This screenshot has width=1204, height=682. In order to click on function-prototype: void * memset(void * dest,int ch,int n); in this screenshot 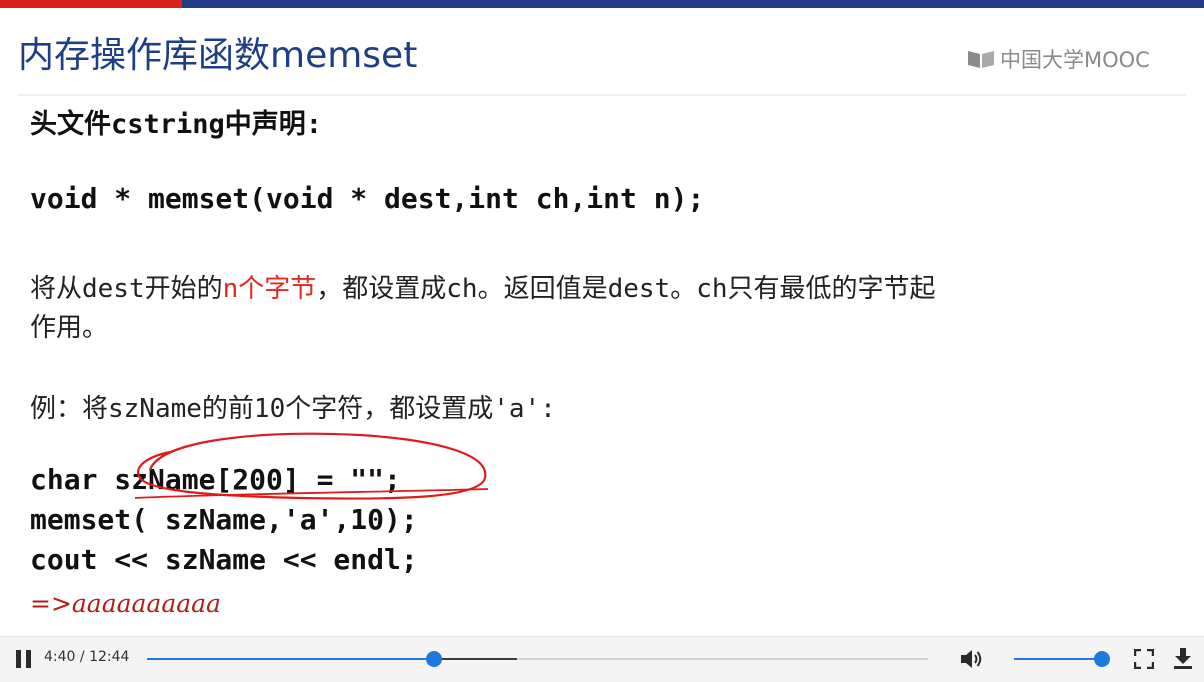, I will do `click(367, 198)`.